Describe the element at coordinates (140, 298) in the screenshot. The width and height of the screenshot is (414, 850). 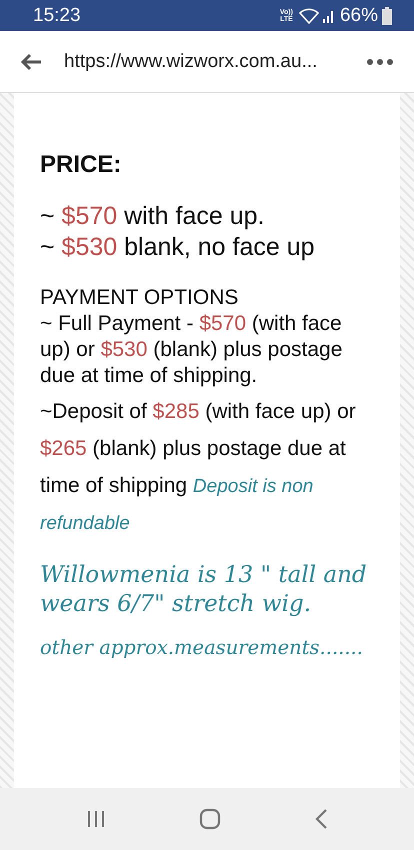
I see `paragraph: PAYMENT OPTIONS` at that location.